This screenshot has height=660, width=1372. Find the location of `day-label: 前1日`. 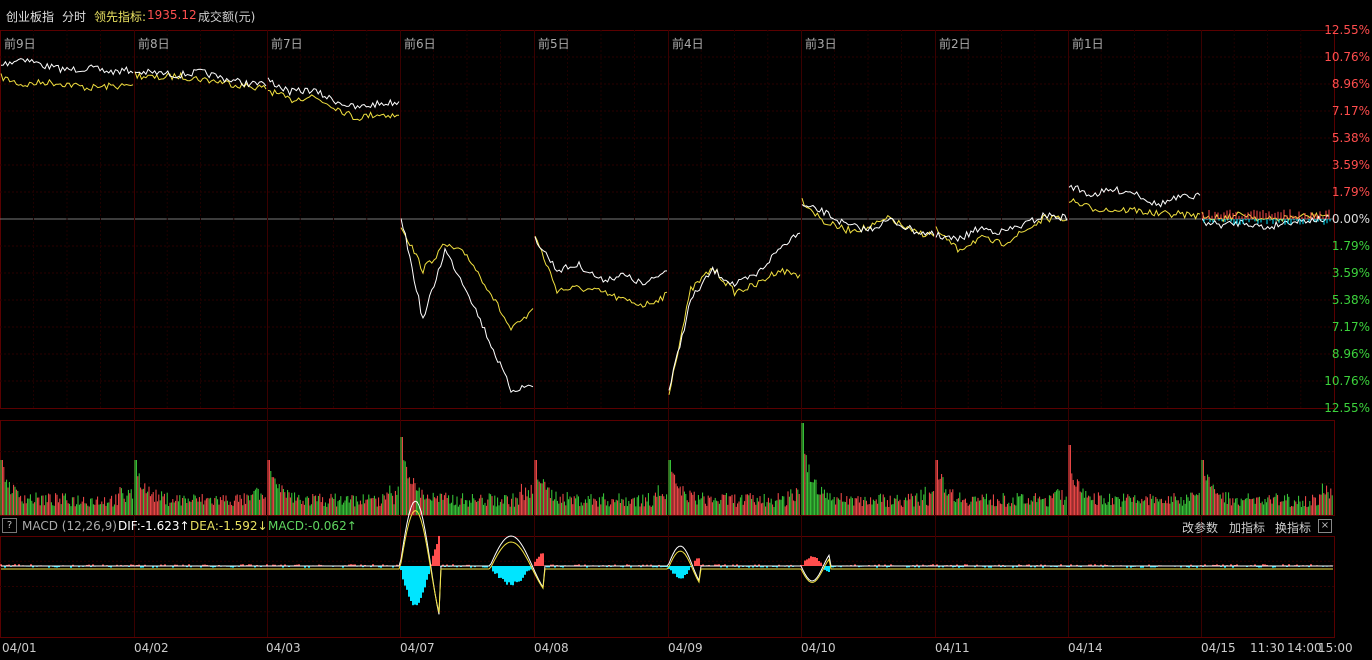

day-label: 前1日 is located at coordinates (1088, 44).